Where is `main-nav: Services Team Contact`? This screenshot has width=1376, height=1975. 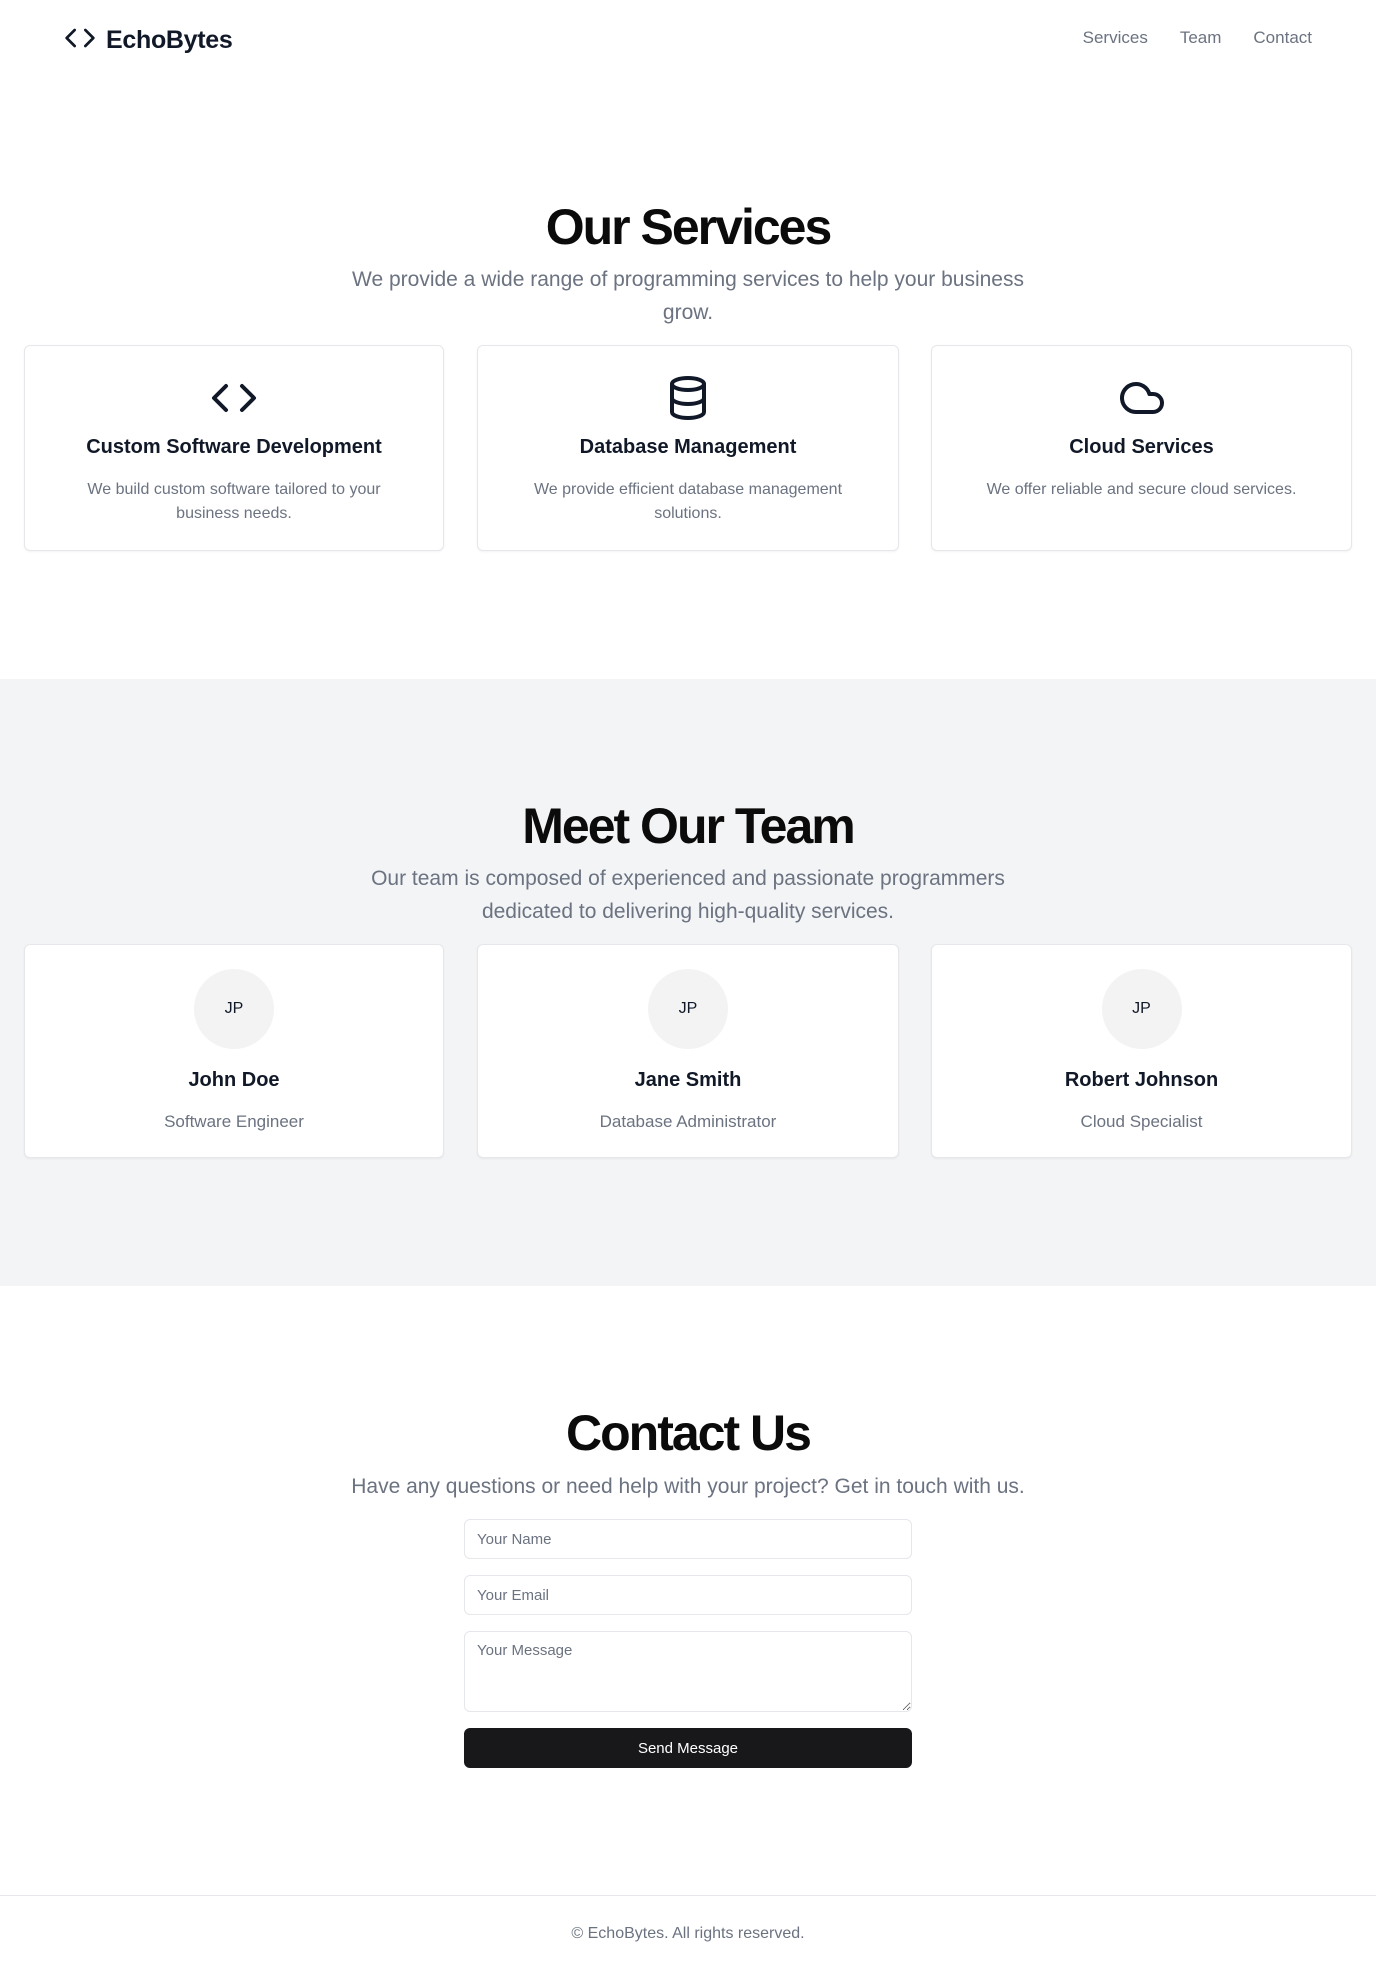 main-nav: Services Team Contact is located at coordinates (1197, 38).